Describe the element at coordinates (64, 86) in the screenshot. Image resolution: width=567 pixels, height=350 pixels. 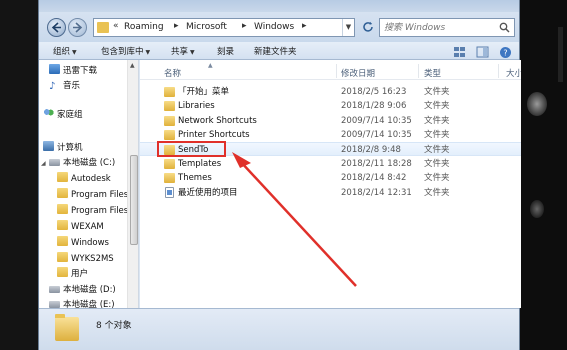
I see `nav-item-music: ♪ 音乐` at that location.